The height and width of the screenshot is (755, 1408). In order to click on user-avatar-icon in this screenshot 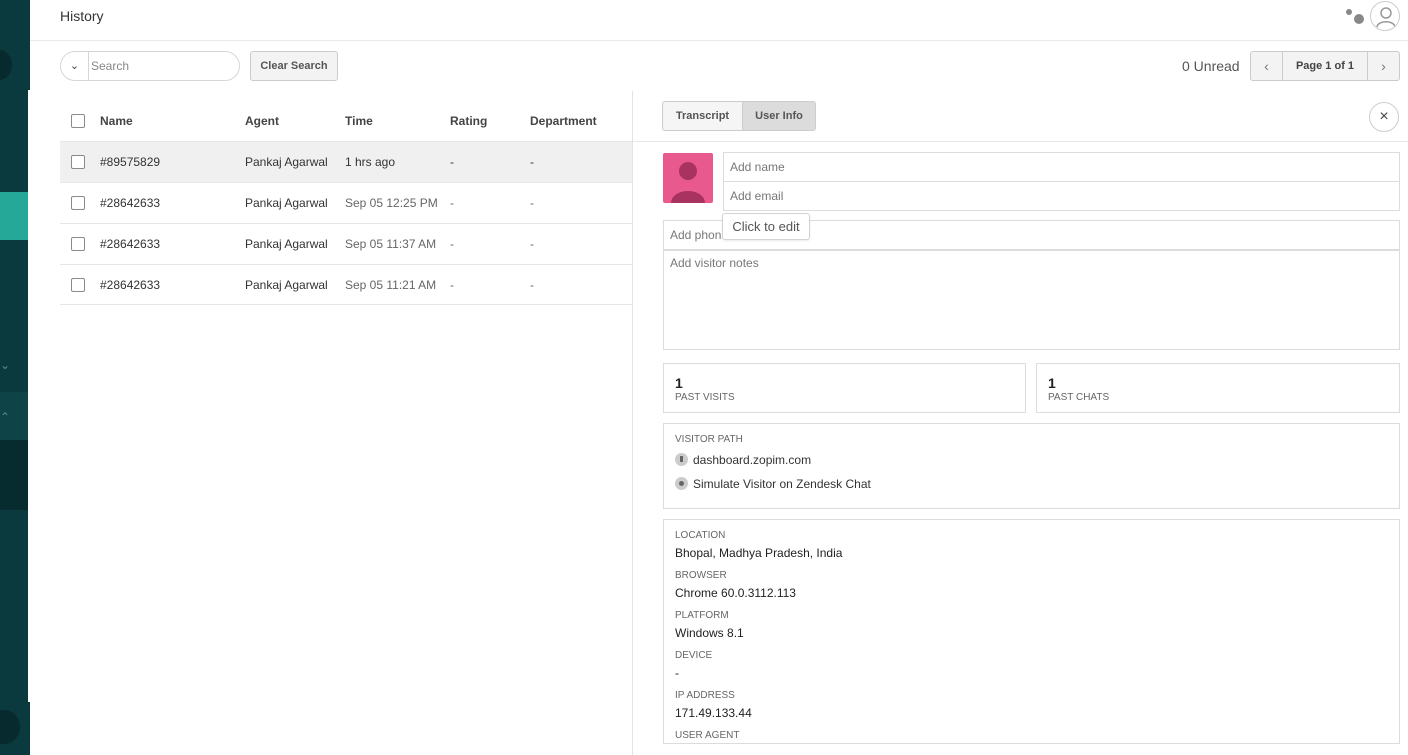, I will do `click(1385, 16)`.